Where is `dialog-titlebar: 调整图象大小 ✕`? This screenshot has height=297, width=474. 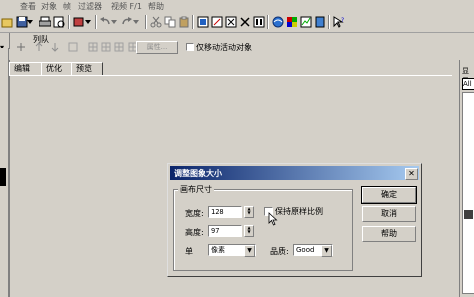 dialog-titlebar: 调整图象大小 ✕ is located at coordinates (294, 173).